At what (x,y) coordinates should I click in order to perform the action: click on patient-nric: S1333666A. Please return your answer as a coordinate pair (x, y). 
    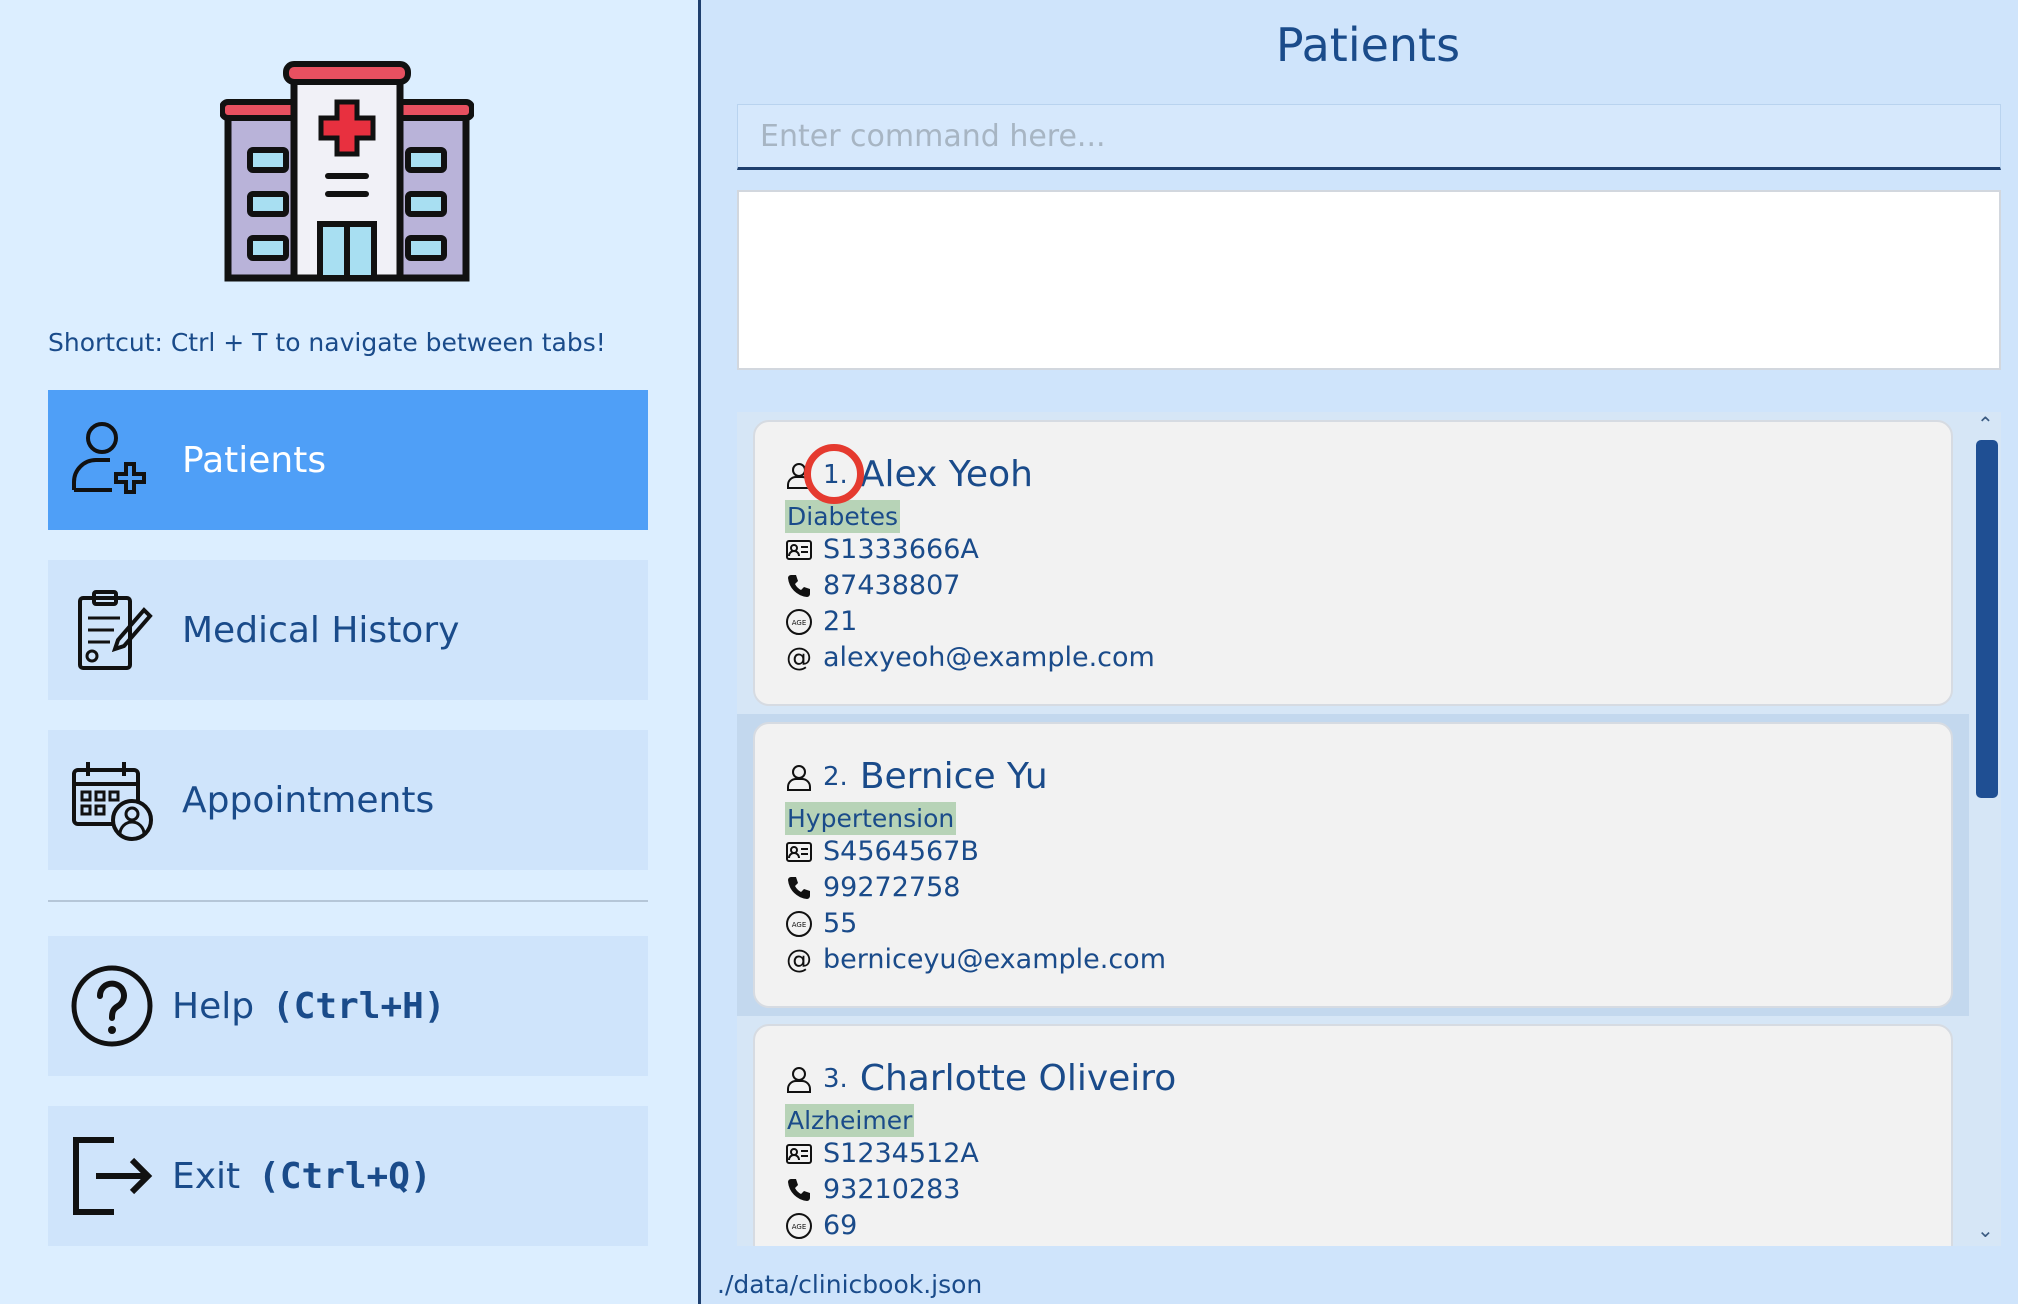
    Looking at the image, I should click on (901, 549).